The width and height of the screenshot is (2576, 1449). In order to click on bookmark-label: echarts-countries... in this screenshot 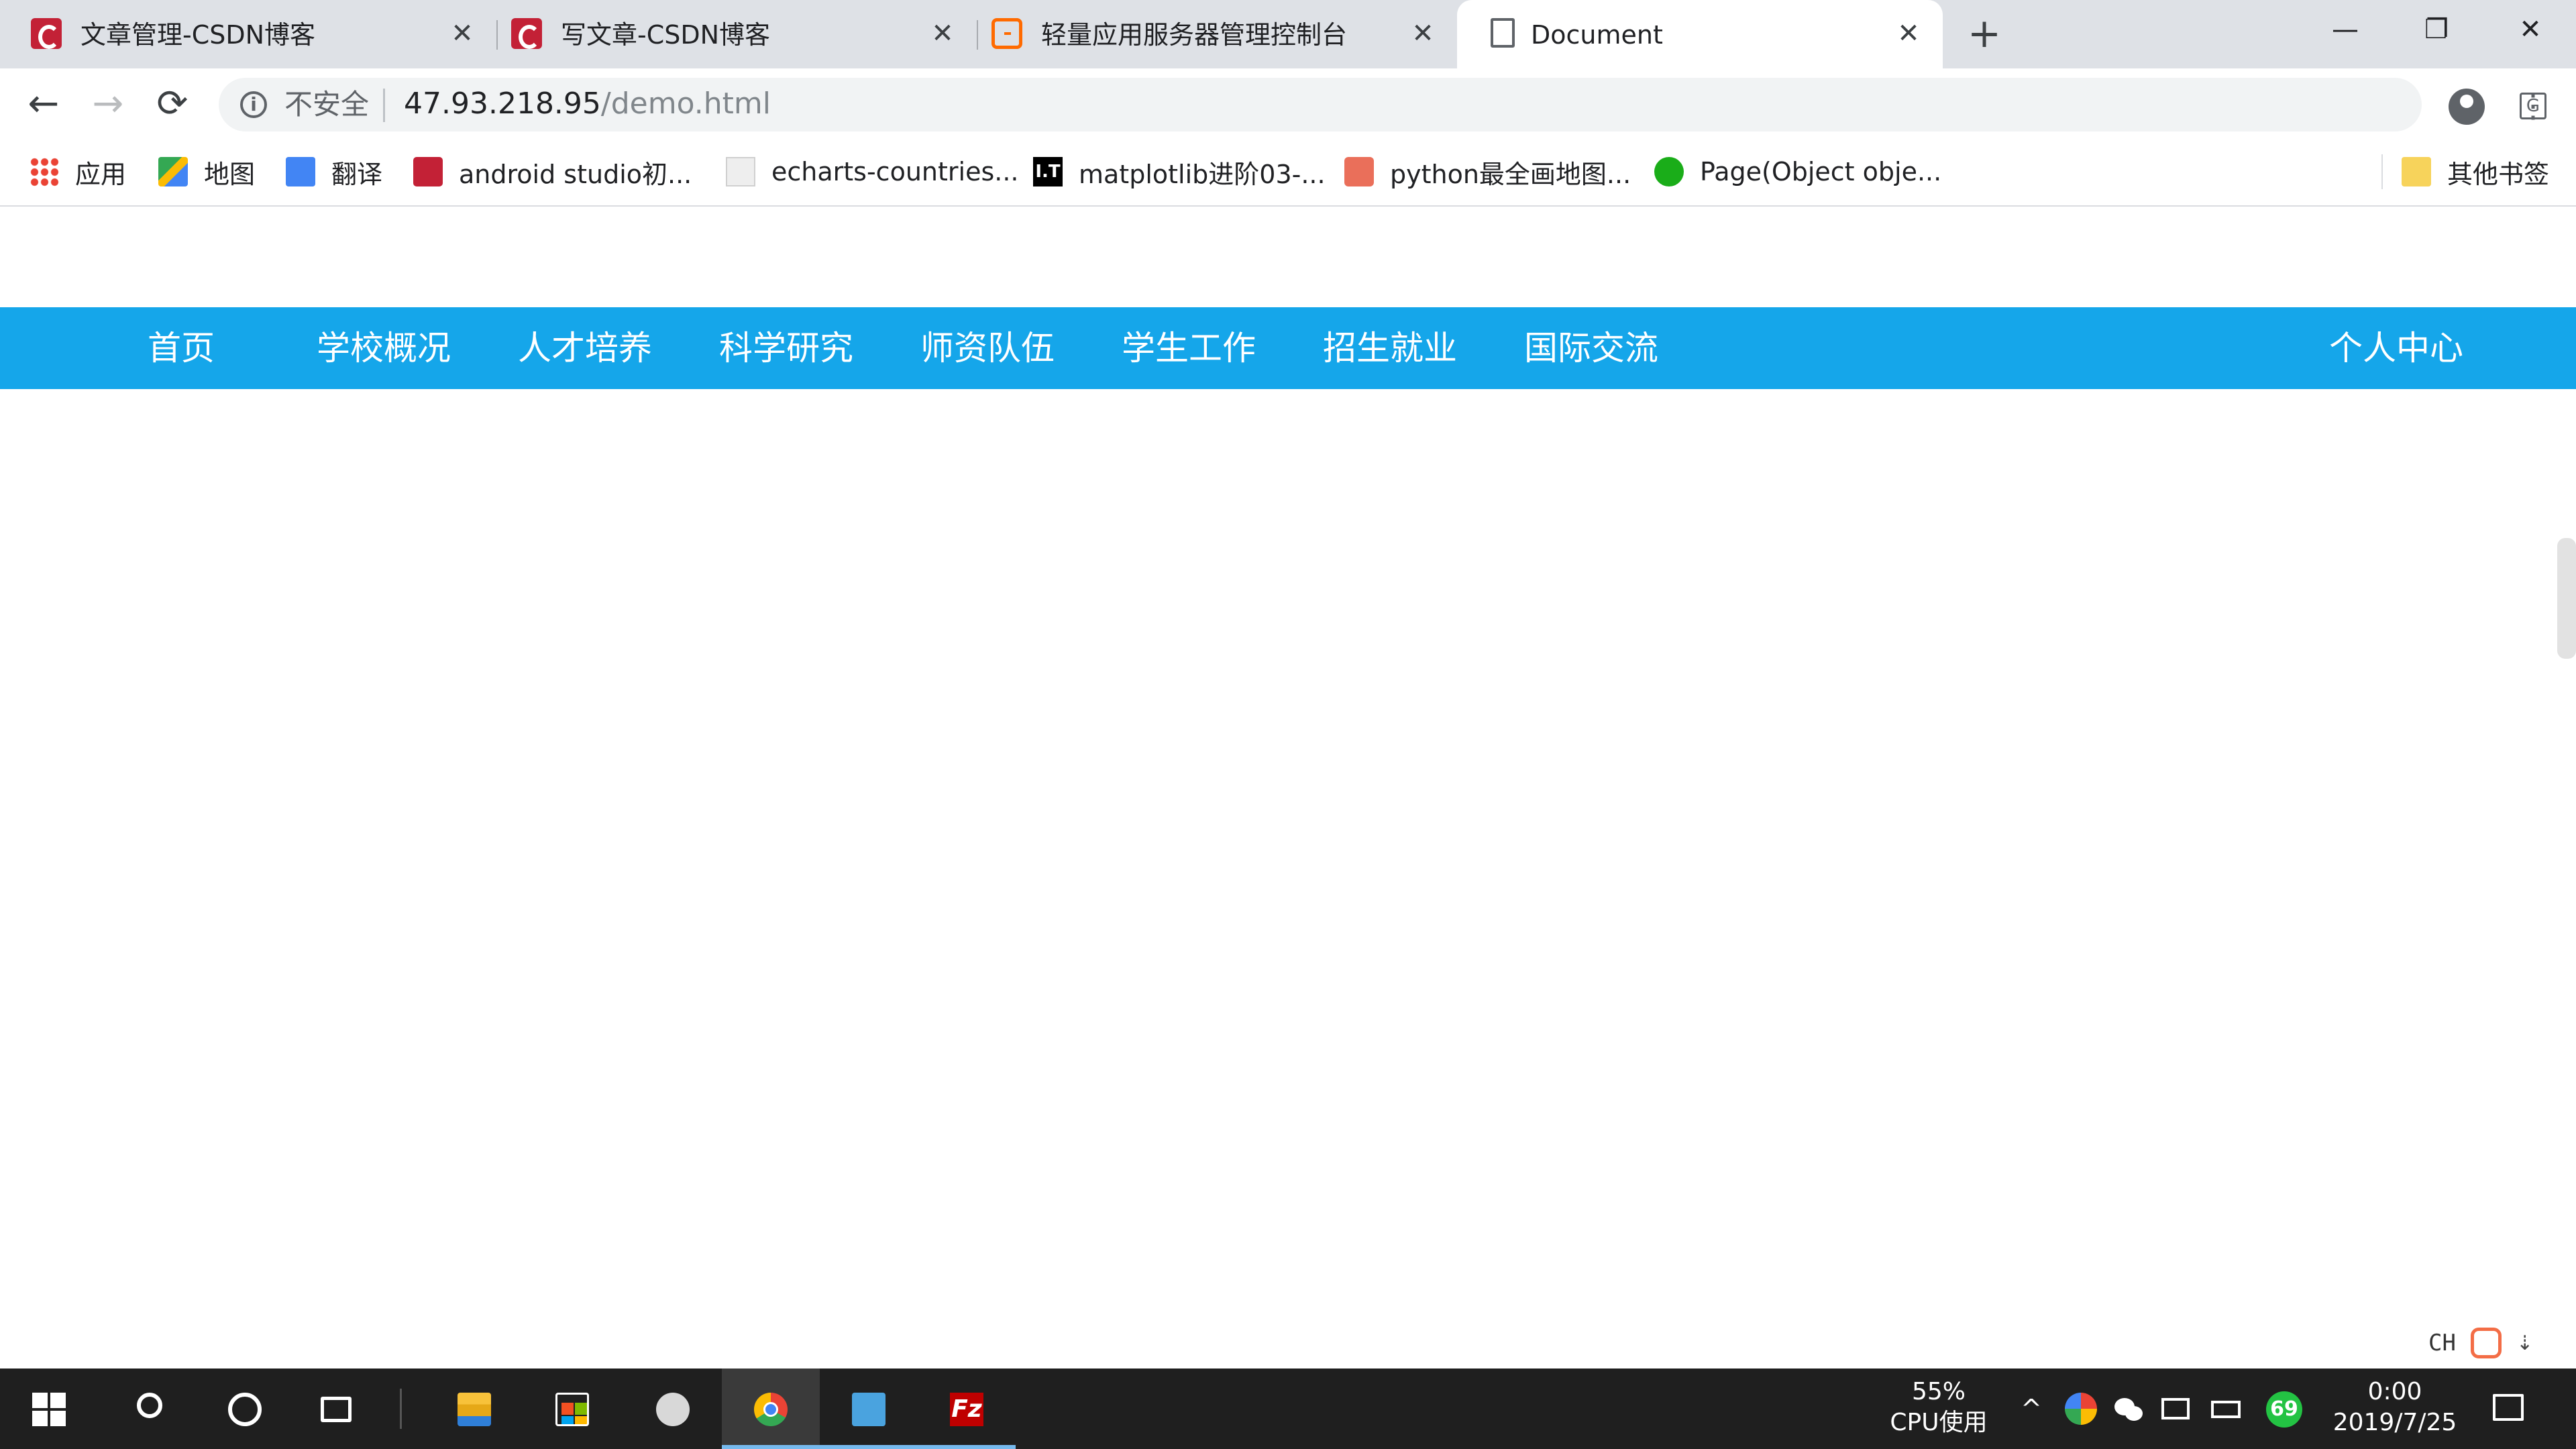, I will do `click(895, 171)`.